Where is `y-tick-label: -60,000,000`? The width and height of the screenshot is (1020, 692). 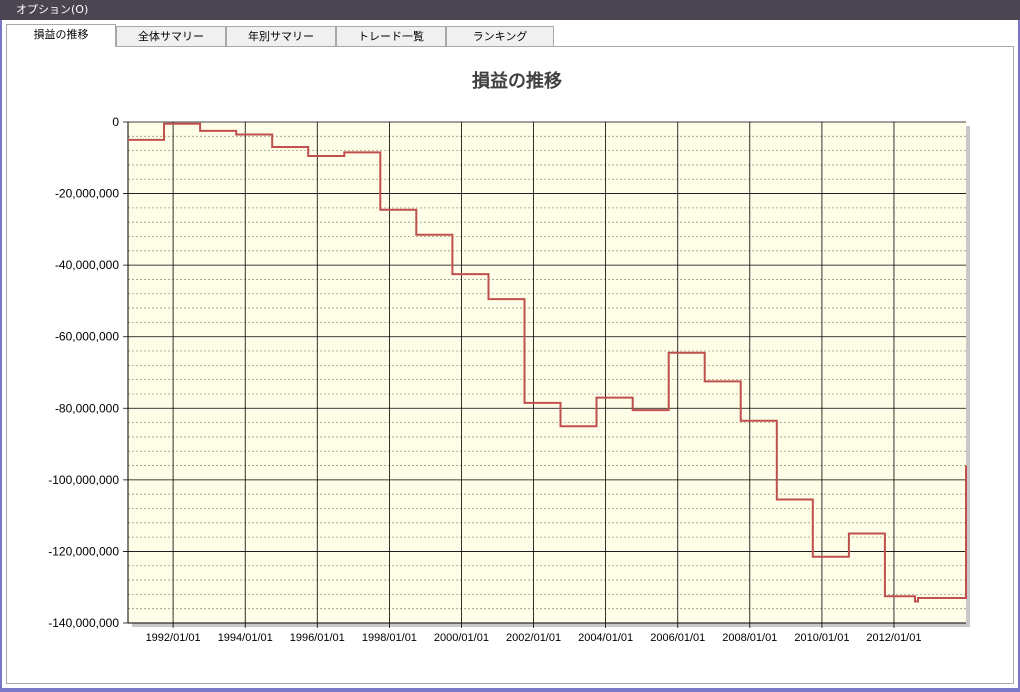
y-tick-label: -60,000,000 is located at coordinates (87, 337).